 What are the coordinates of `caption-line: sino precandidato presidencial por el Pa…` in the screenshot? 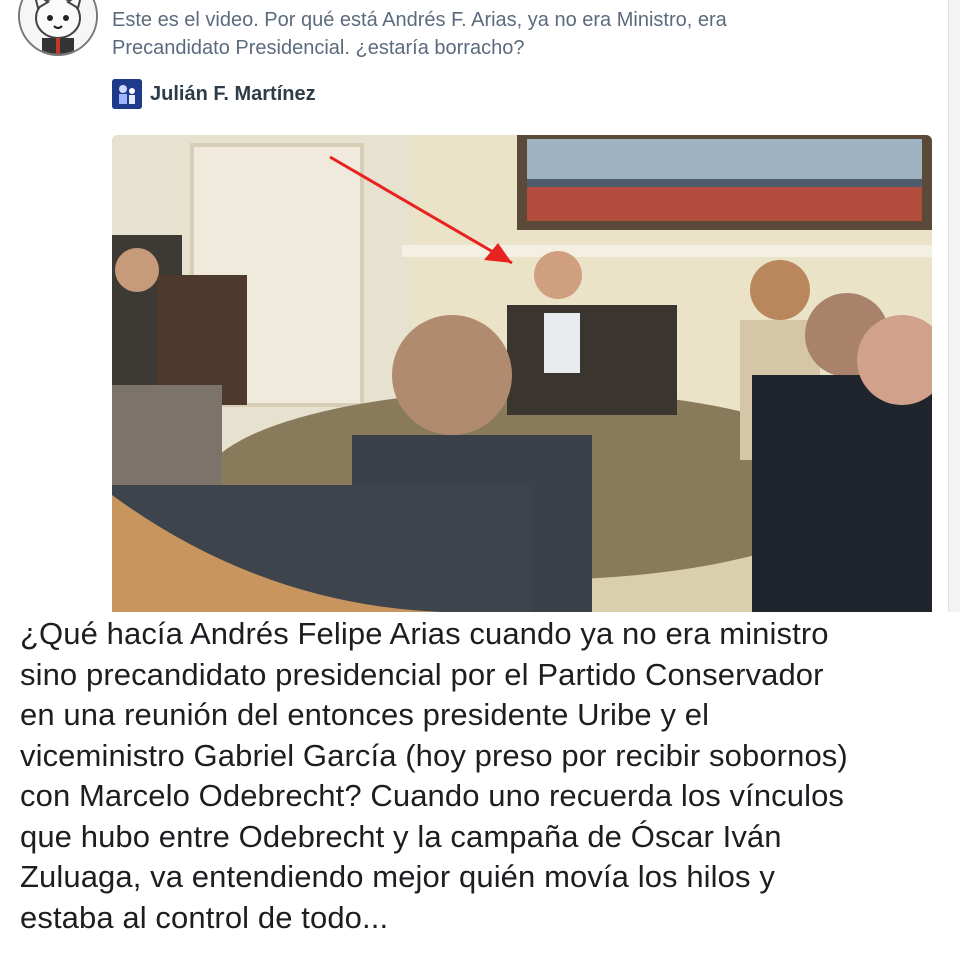 It's located at (422, 674).